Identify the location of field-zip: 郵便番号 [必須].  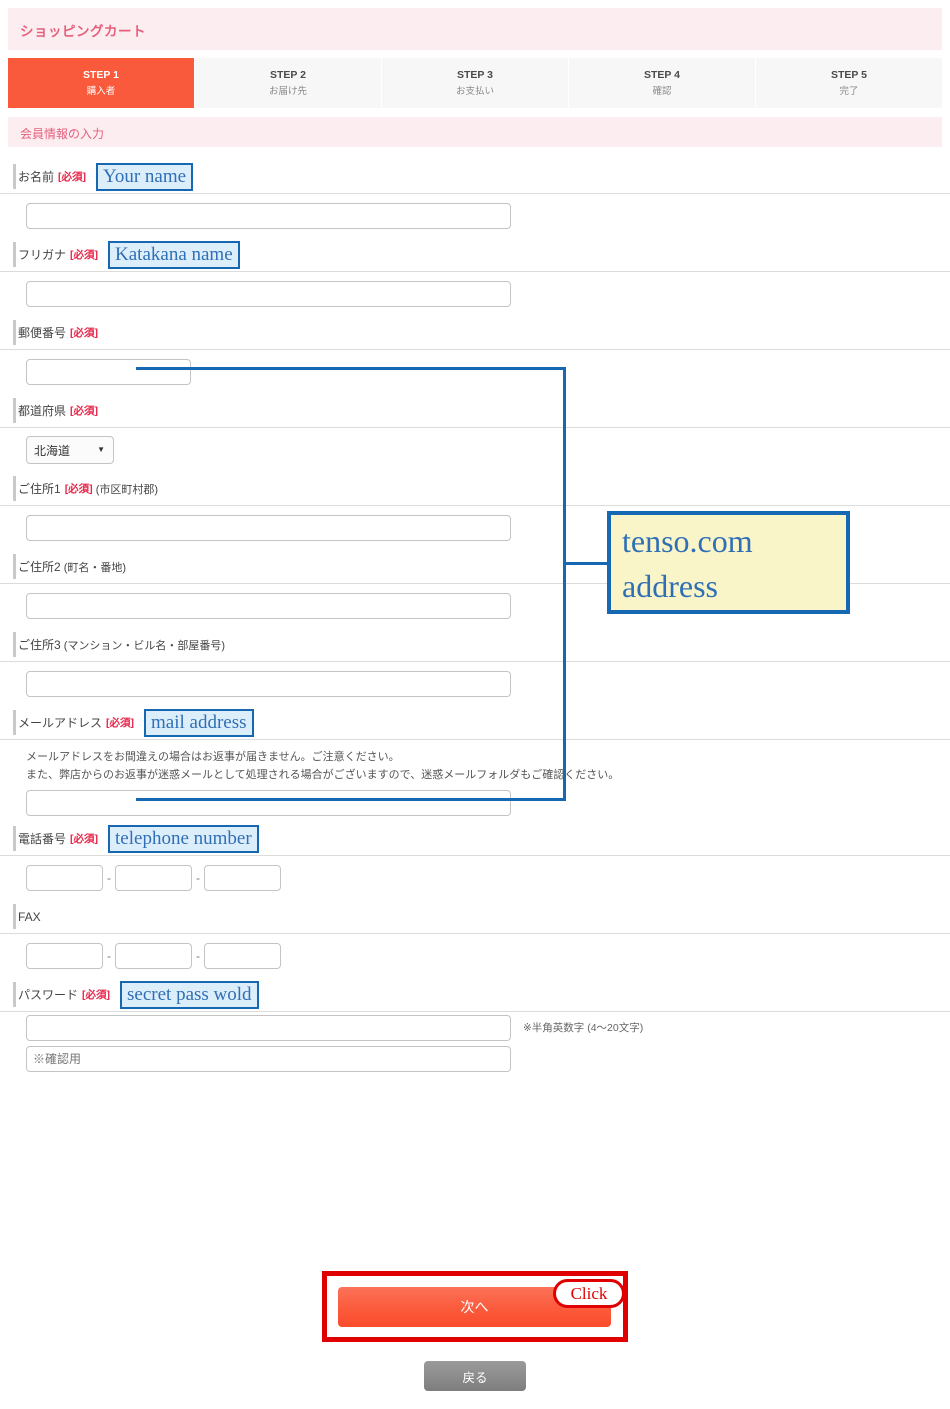
(475, 355).